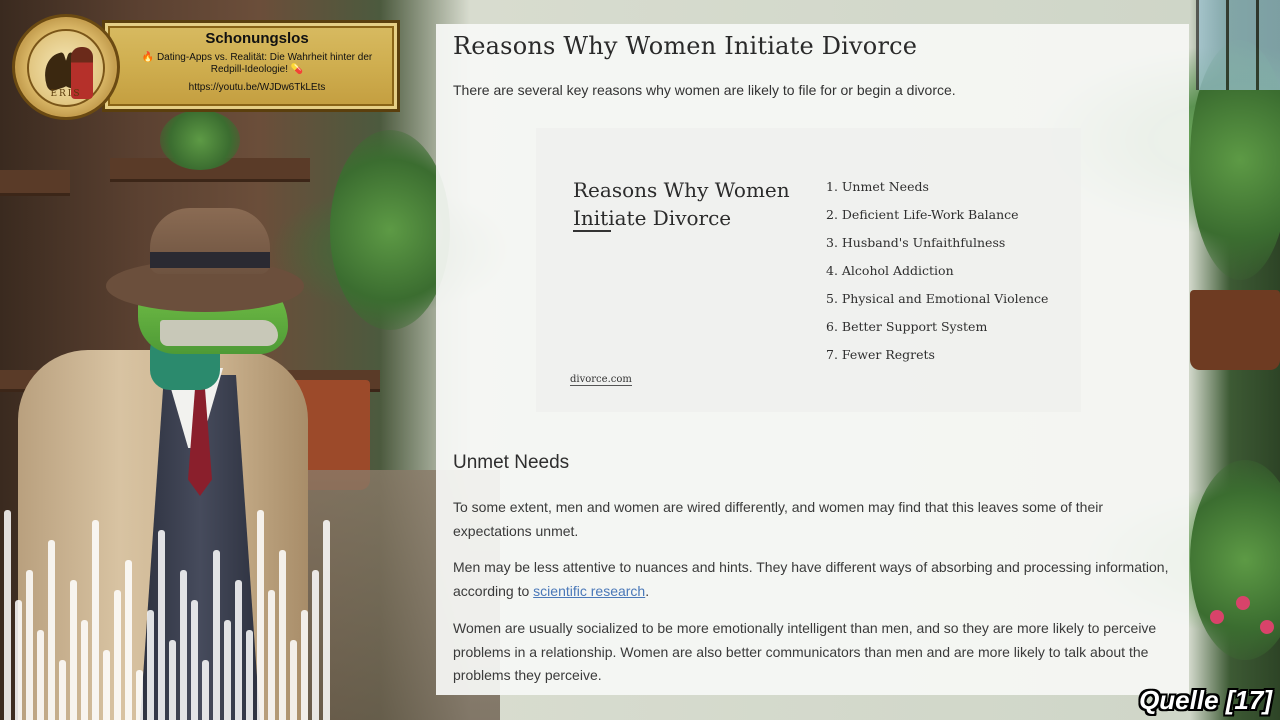  What do you see at coordinates (922, 214) in the screenshot?
I see `list-item: 2. Deficient Life-Work Balance` at bounding box center [922, 214].